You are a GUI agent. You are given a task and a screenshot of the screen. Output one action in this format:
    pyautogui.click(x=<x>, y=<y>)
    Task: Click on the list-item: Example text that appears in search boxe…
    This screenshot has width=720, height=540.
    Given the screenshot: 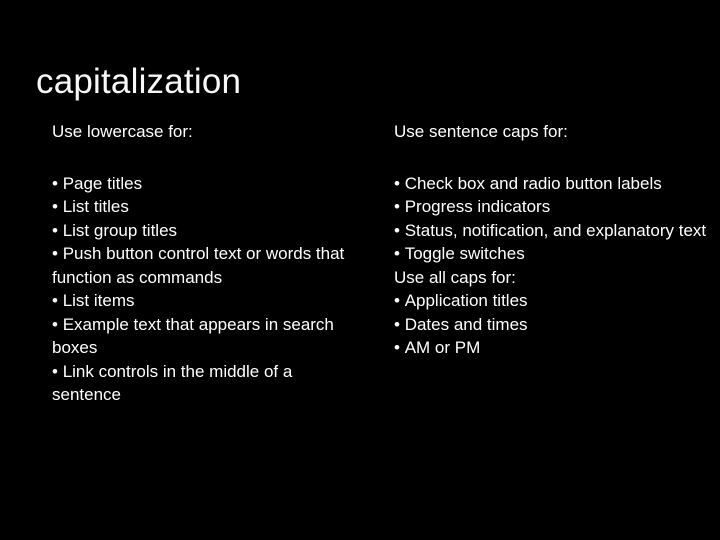 What is the action you would take?
    pyautogui.click(x=208, y=336)
    